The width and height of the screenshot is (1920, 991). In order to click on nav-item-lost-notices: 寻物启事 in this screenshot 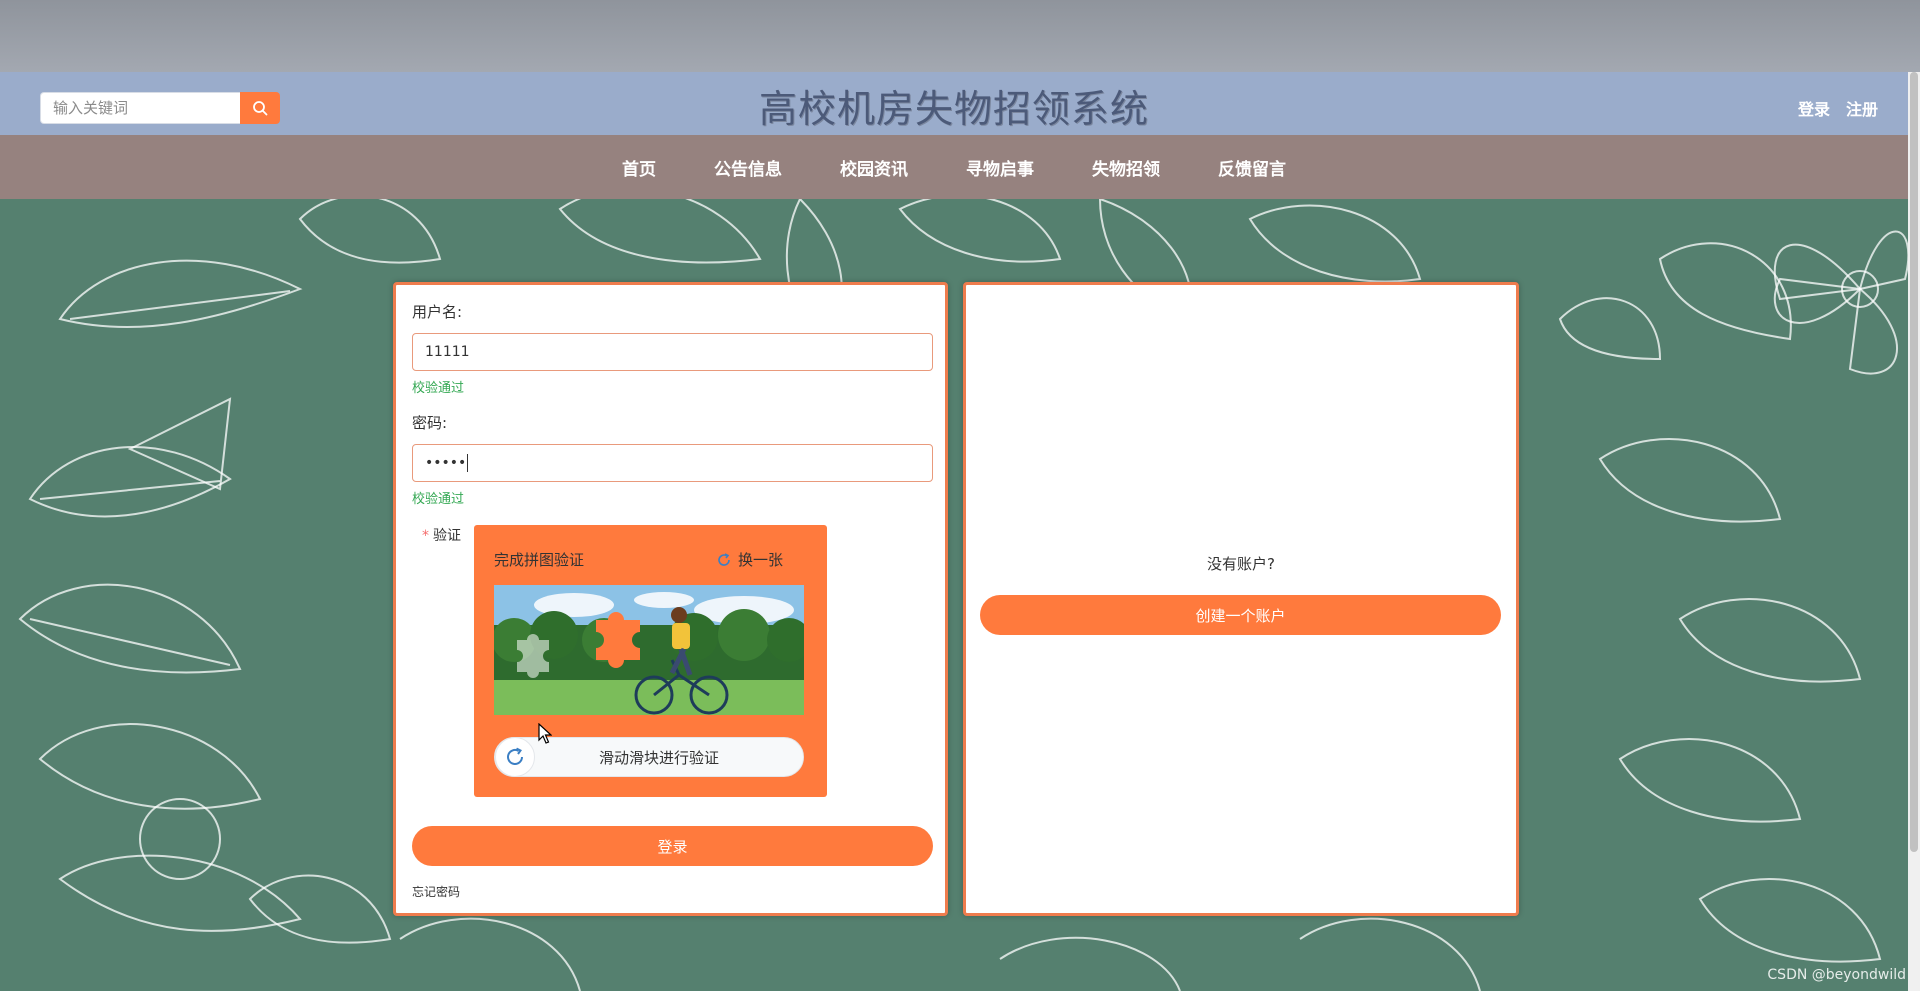, I will do `click(1000, 167)`.